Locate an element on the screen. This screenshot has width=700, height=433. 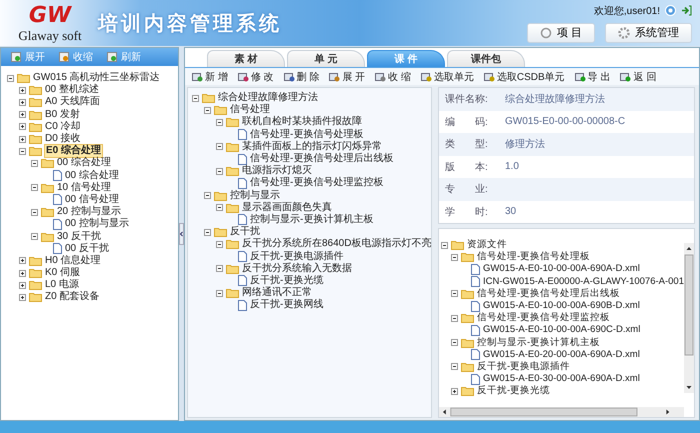
tree-item: 信号处理 is located at coordinates (250, 110).